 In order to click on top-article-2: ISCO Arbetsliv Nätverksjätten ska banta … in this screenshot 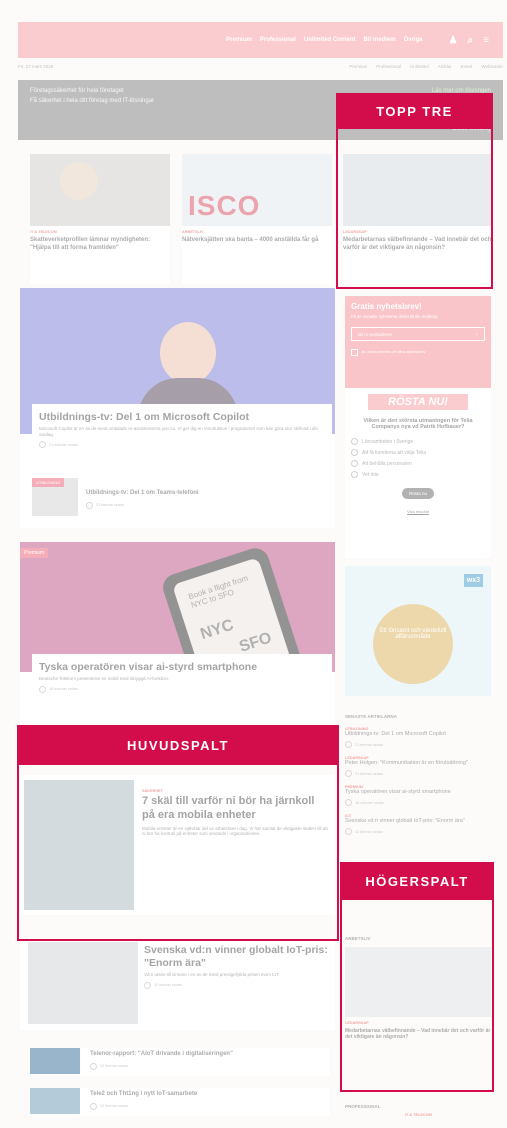, I will do `click(257, 219)`.